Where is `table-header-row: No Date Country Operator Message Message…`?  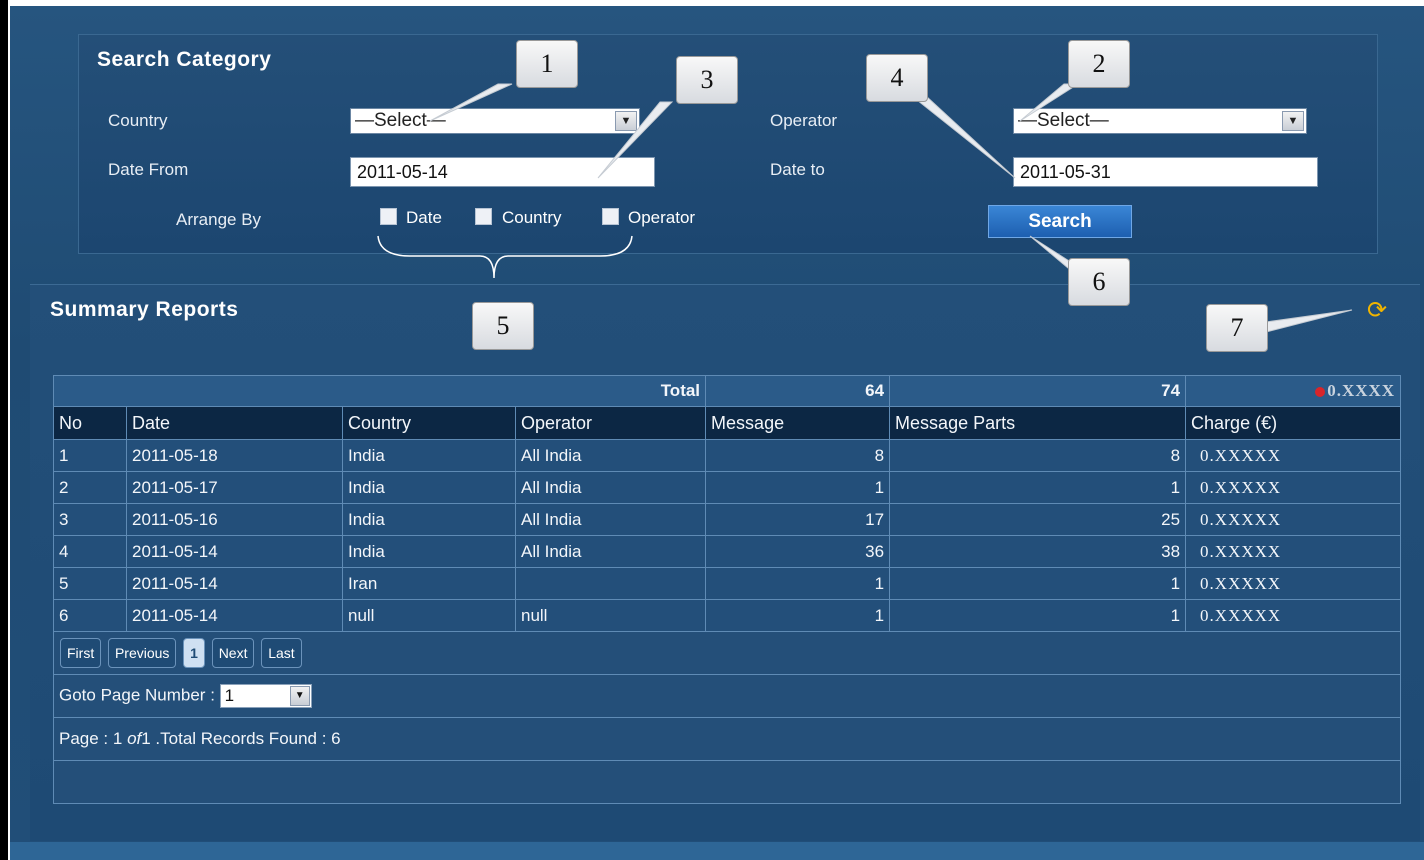 table-header-row: No Date Country Operator Message Message… is located at coordinates (727, 423).